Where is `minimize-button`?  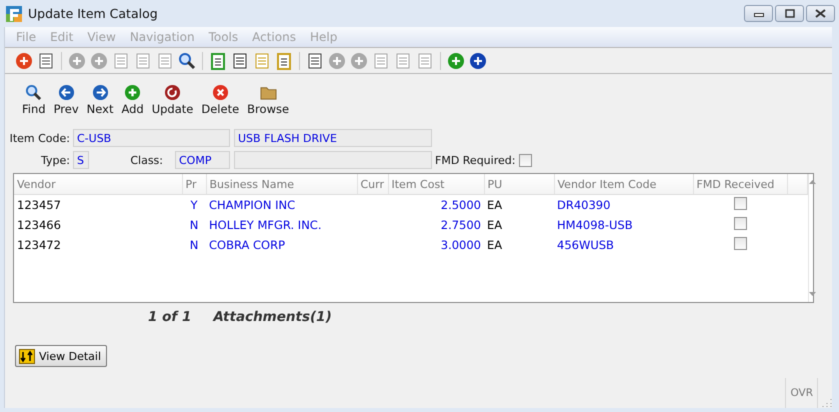
minimize-button is located at coordinates (758, 13).